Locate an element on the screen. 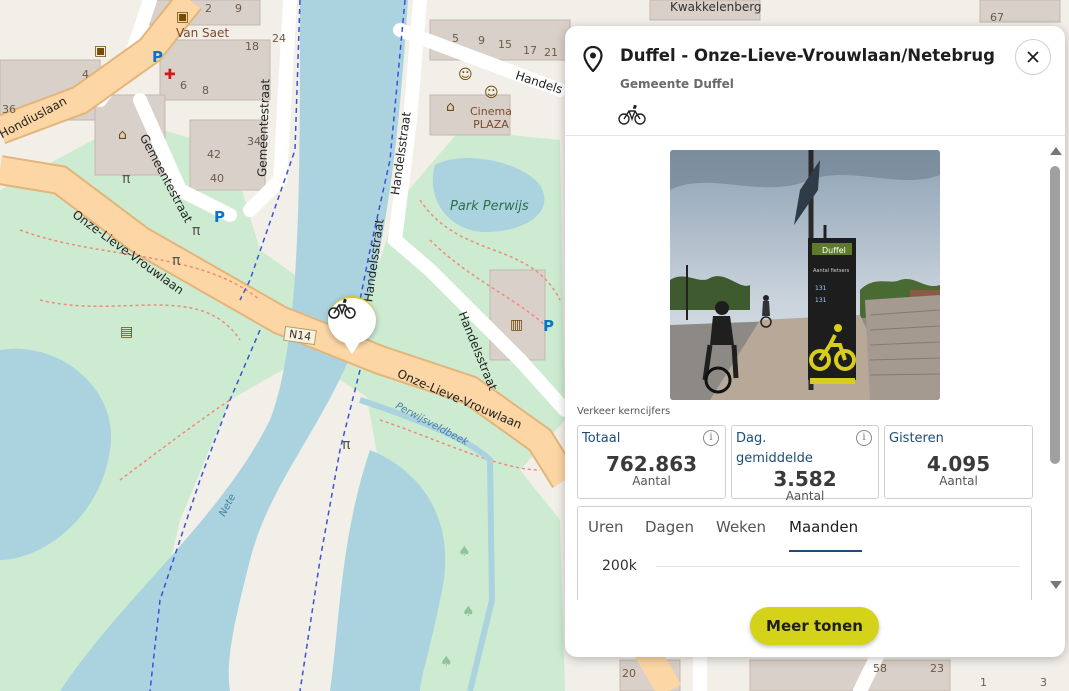 The image size is (1069, 691). counter-marker is located at coordinates (352, 325).